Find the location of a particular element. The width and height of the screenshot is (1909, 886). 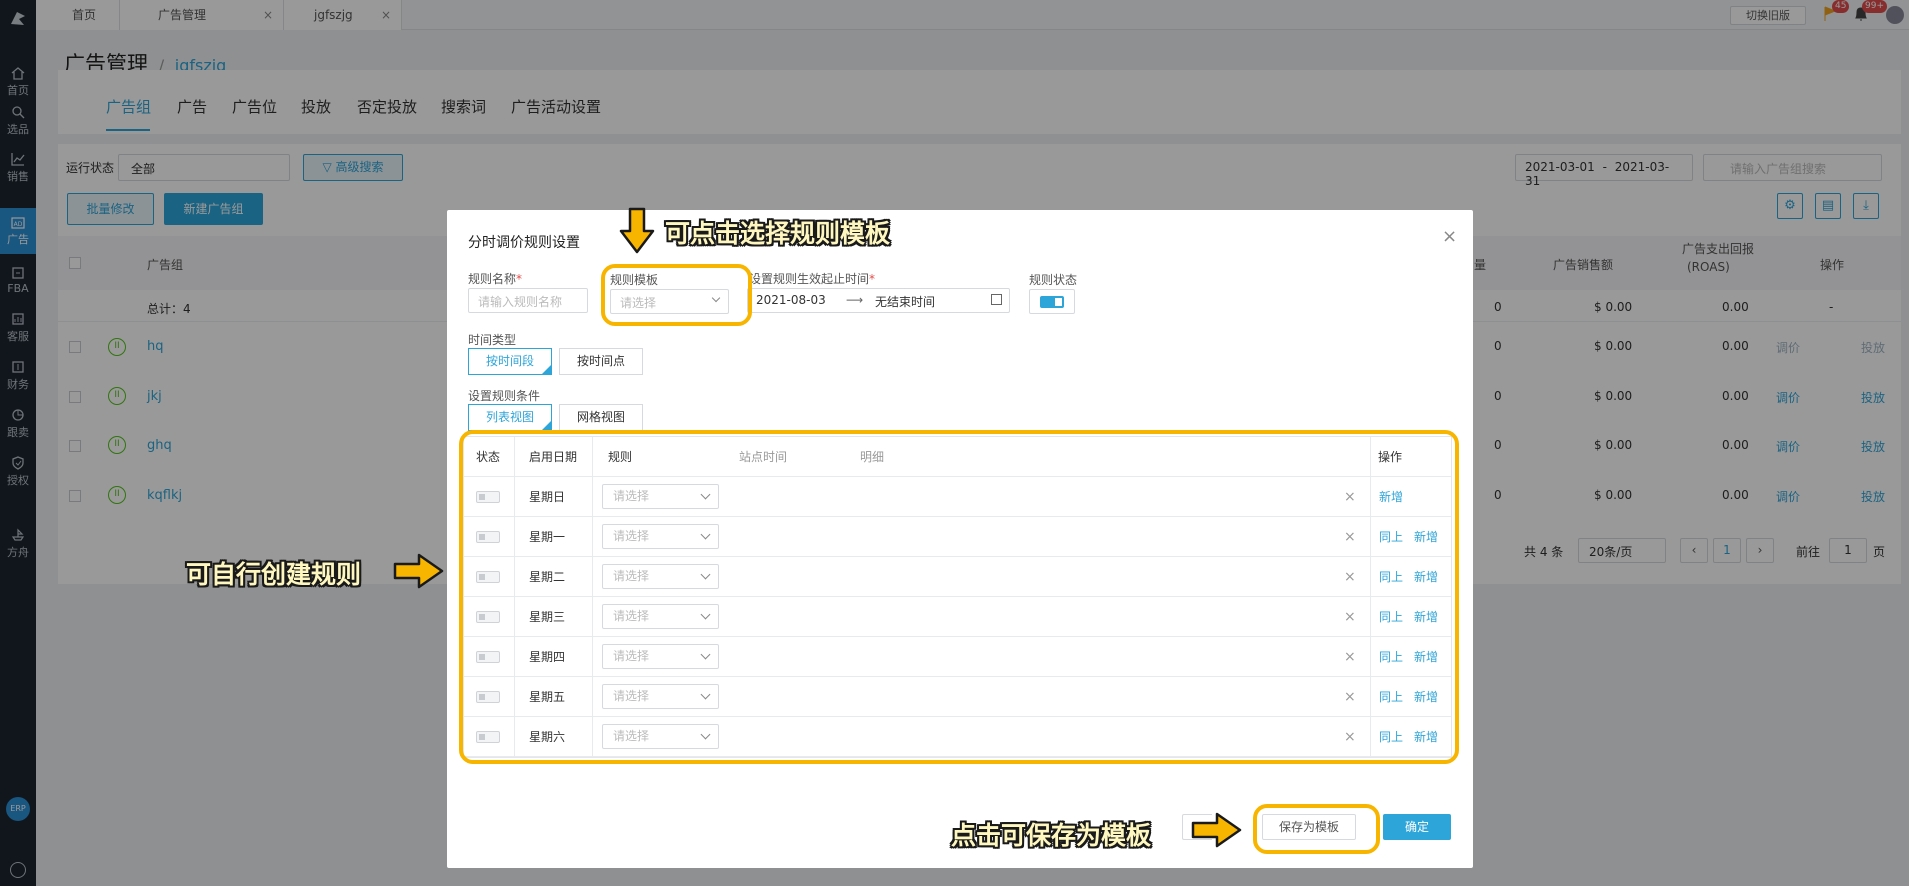

period-label-text: 设置规则生效起止时间 is located at coordinates (809, 279).